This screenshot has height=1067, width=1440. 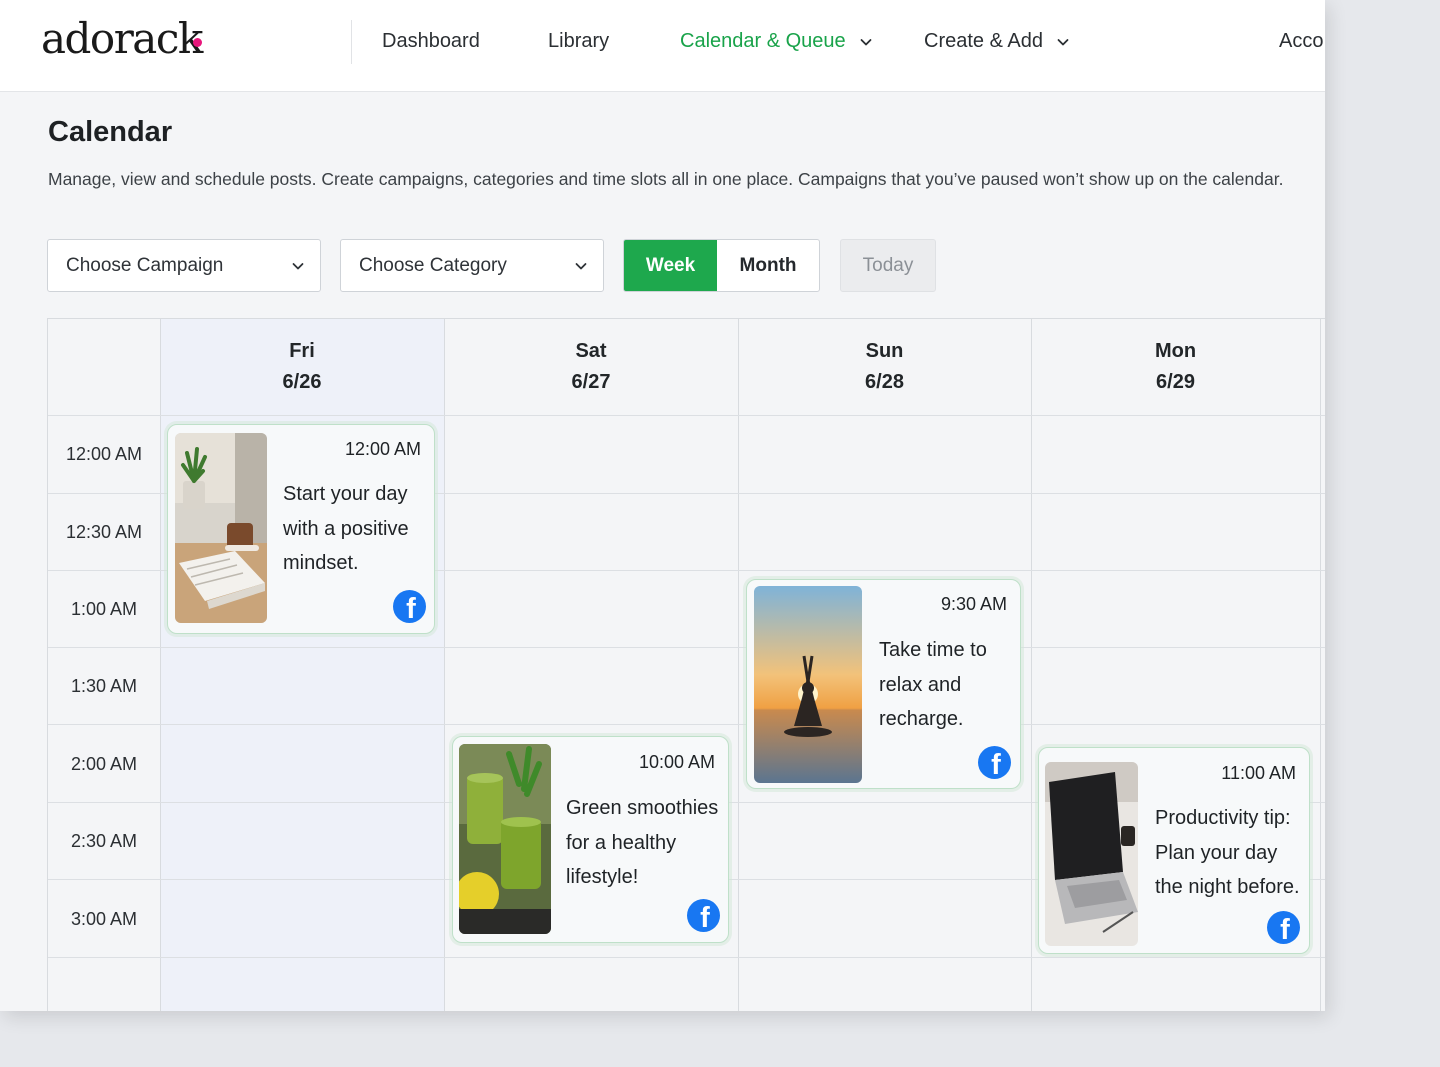 What do you see at coordinates (345, 494) in the screenshot?
I see `post-text-line: Start your day` at bounding box center [345, 494].